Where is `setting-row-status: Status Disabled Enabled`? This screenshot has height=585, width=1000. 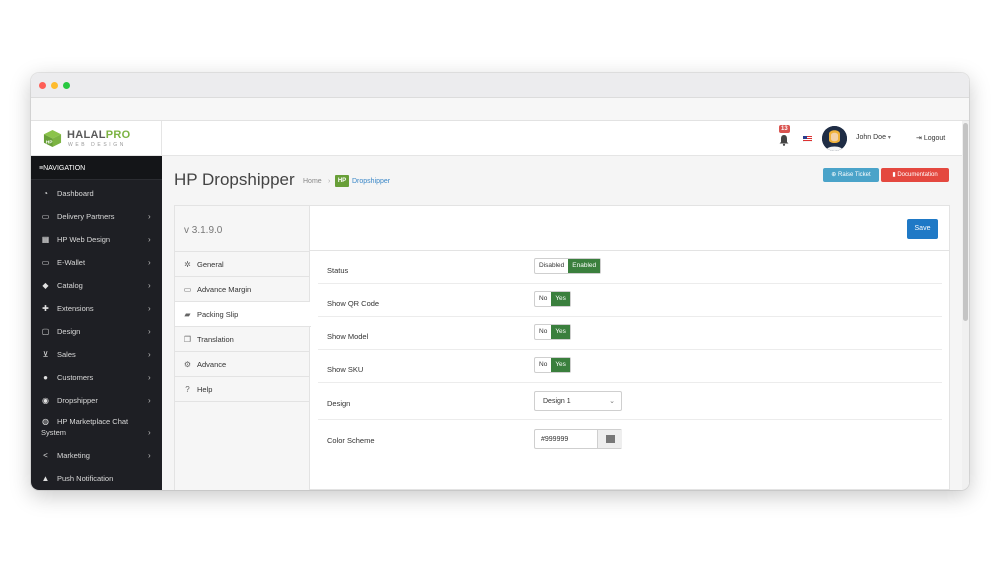 setting-row-status: Status Disabled Enabled is located at coordinates (630, 267).